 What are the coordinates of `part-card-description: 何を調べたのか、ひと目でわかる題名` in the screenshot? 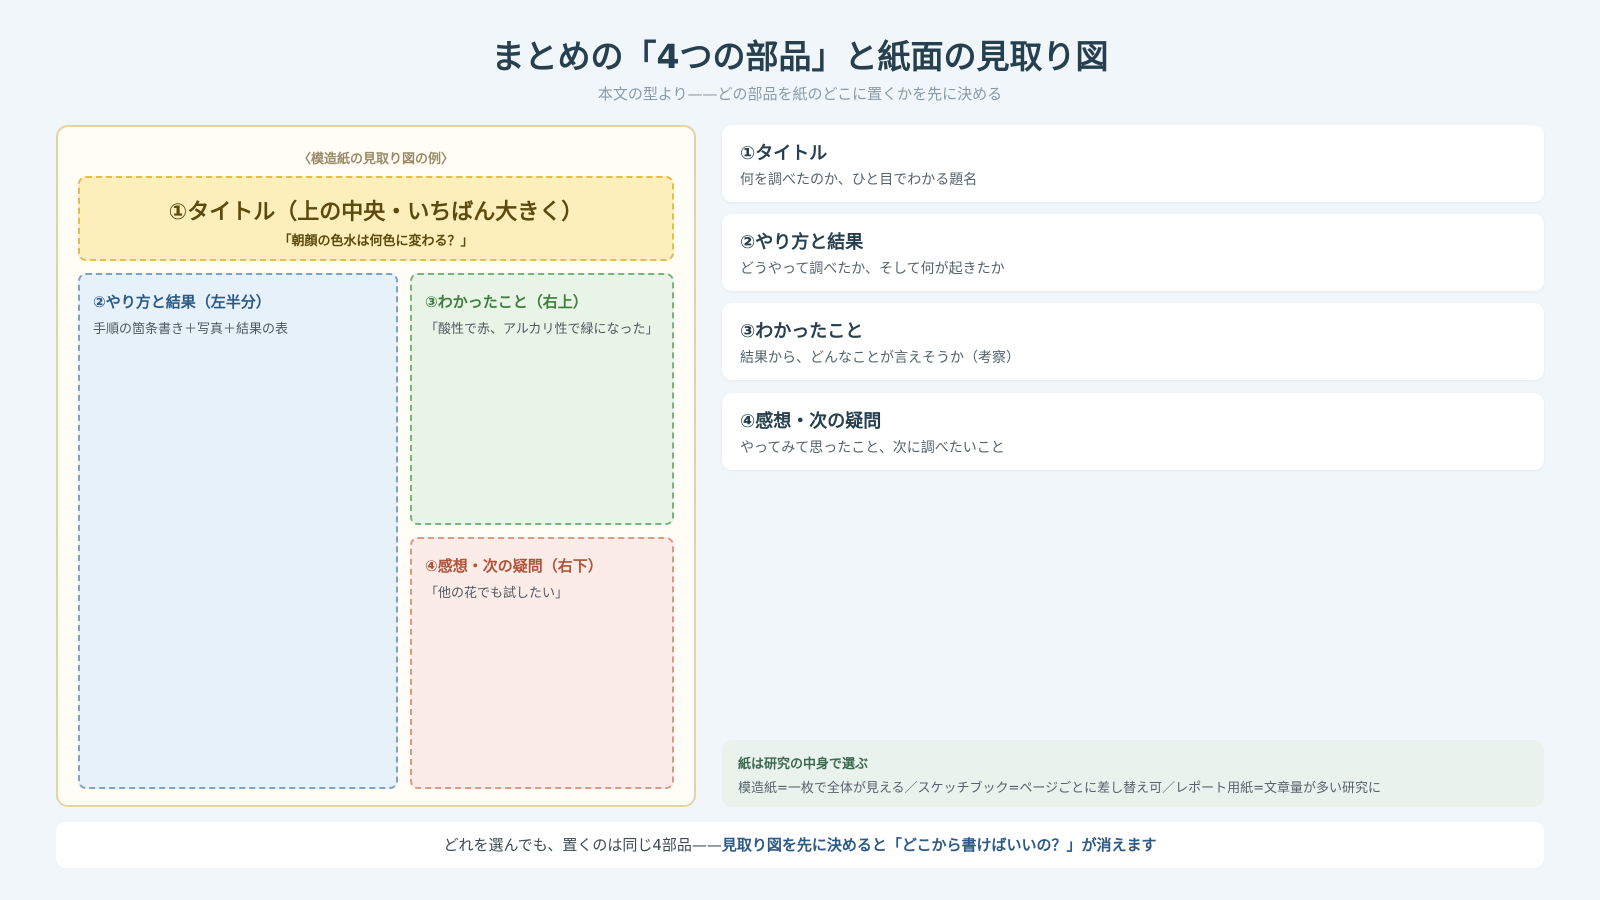 It's located at (859, 180).